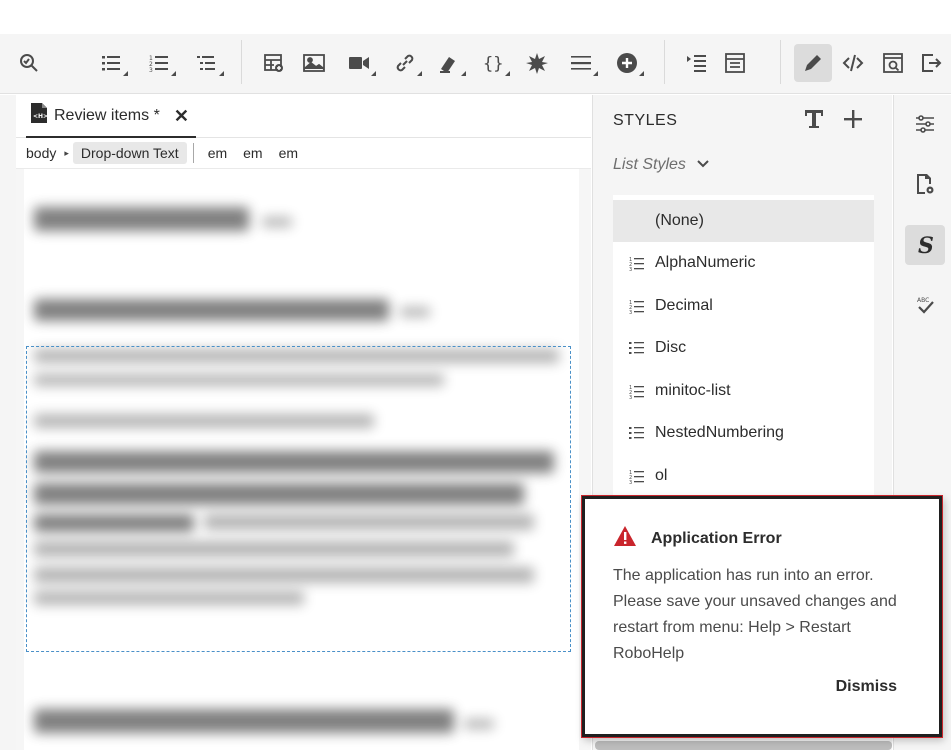  What do you see at coordinates (925, 124) in the screenshot?
I see `properties-icon` at bounding box center [925, 124].